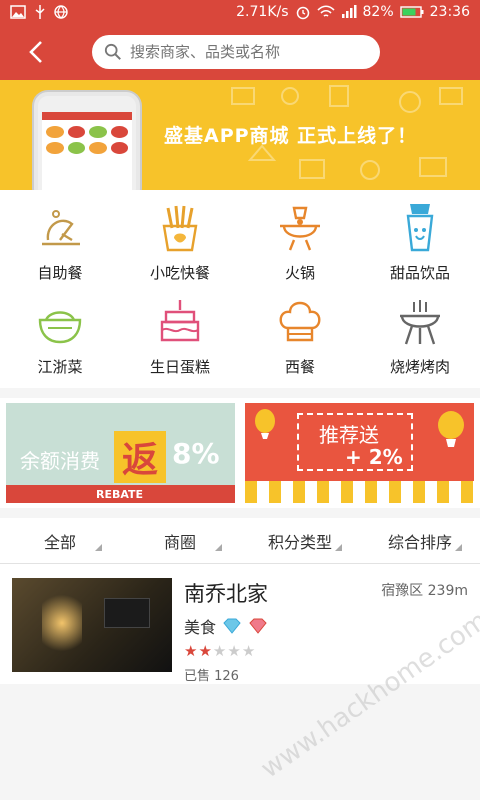  I want to click on promo-referral: 推荐送 + 2%, so click(359, 453).